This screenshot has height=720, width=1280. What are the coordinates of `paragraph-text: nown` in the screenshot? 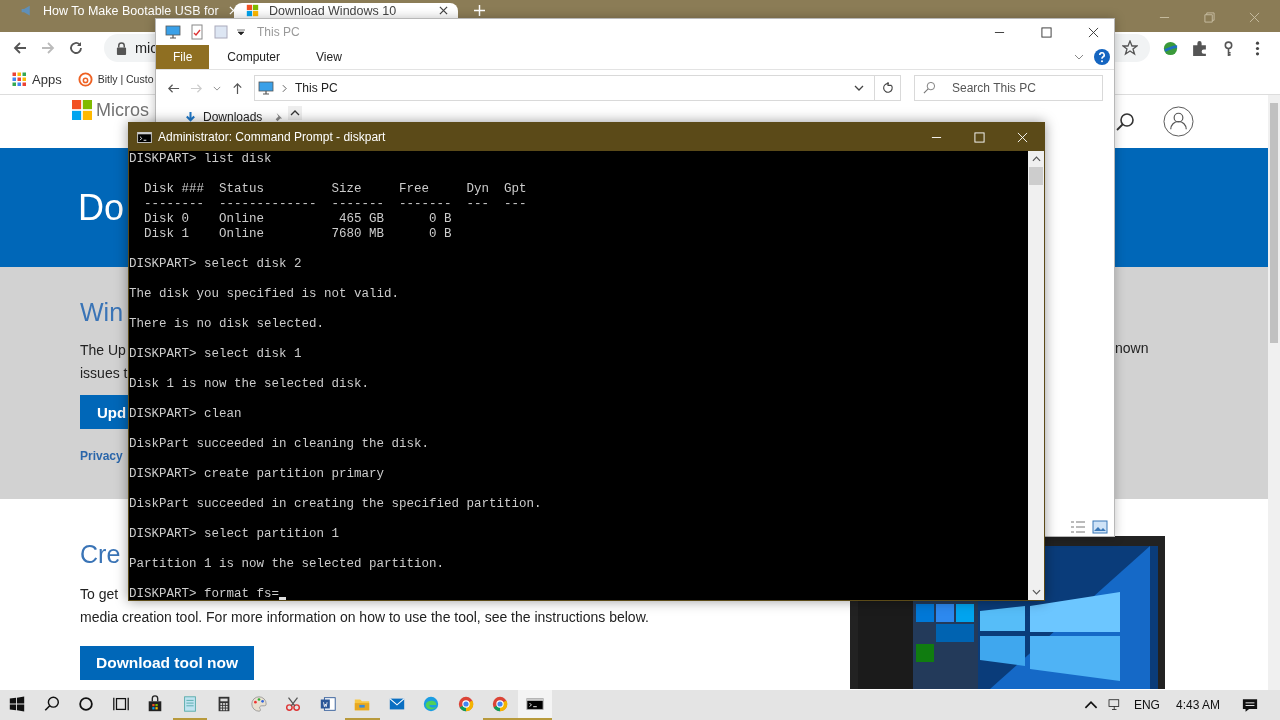 It's located at (1132, 348).